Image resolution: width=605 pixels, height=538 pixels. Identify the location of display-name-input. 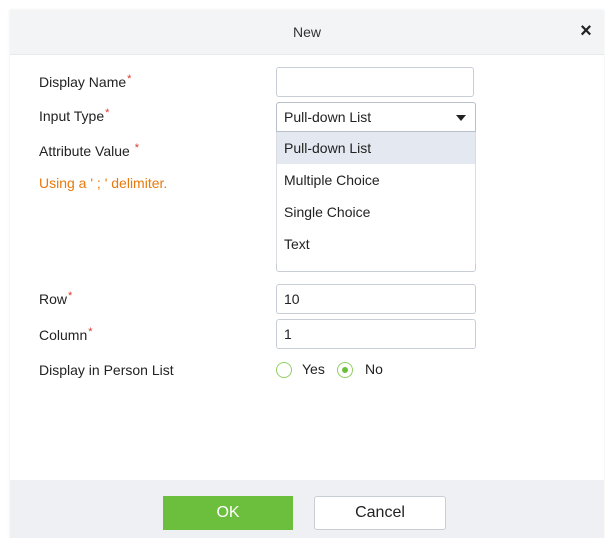
(375, 82).